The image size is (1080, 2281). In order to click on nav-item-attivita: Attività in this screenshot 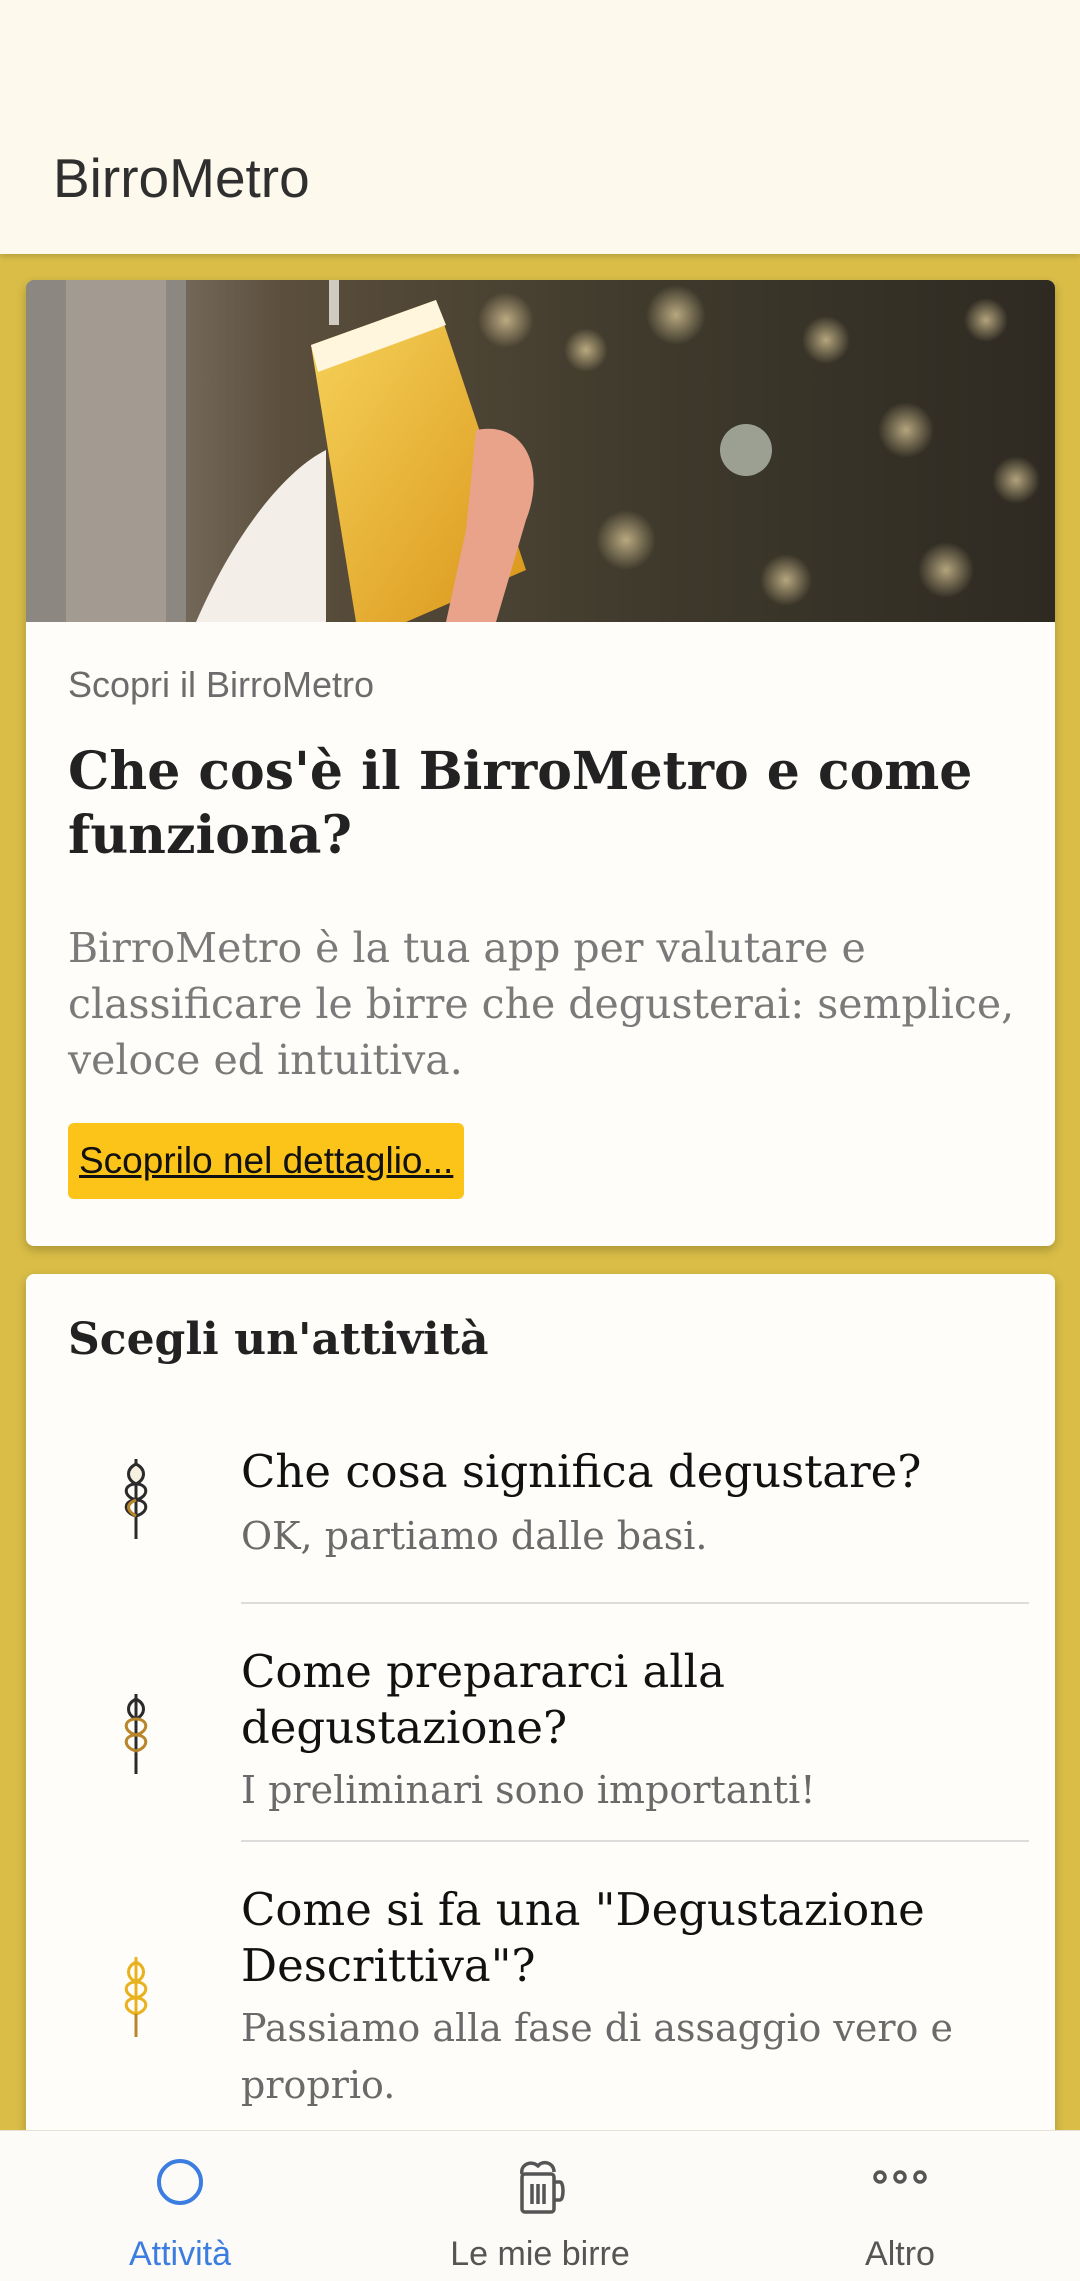, I will do `click(180, 2206)`.